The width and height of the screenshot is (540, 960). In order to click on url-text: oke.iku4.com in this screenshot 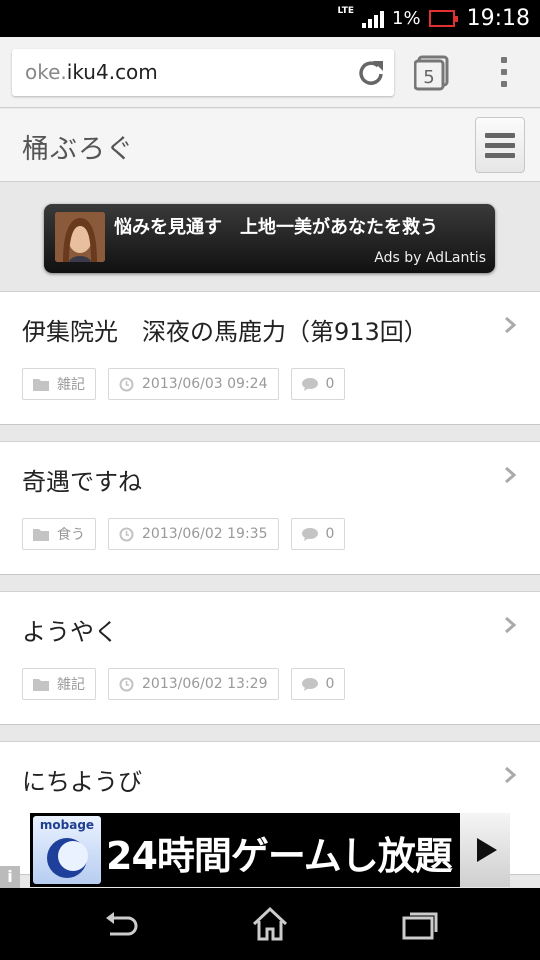, I will do `click(91, 72)`.